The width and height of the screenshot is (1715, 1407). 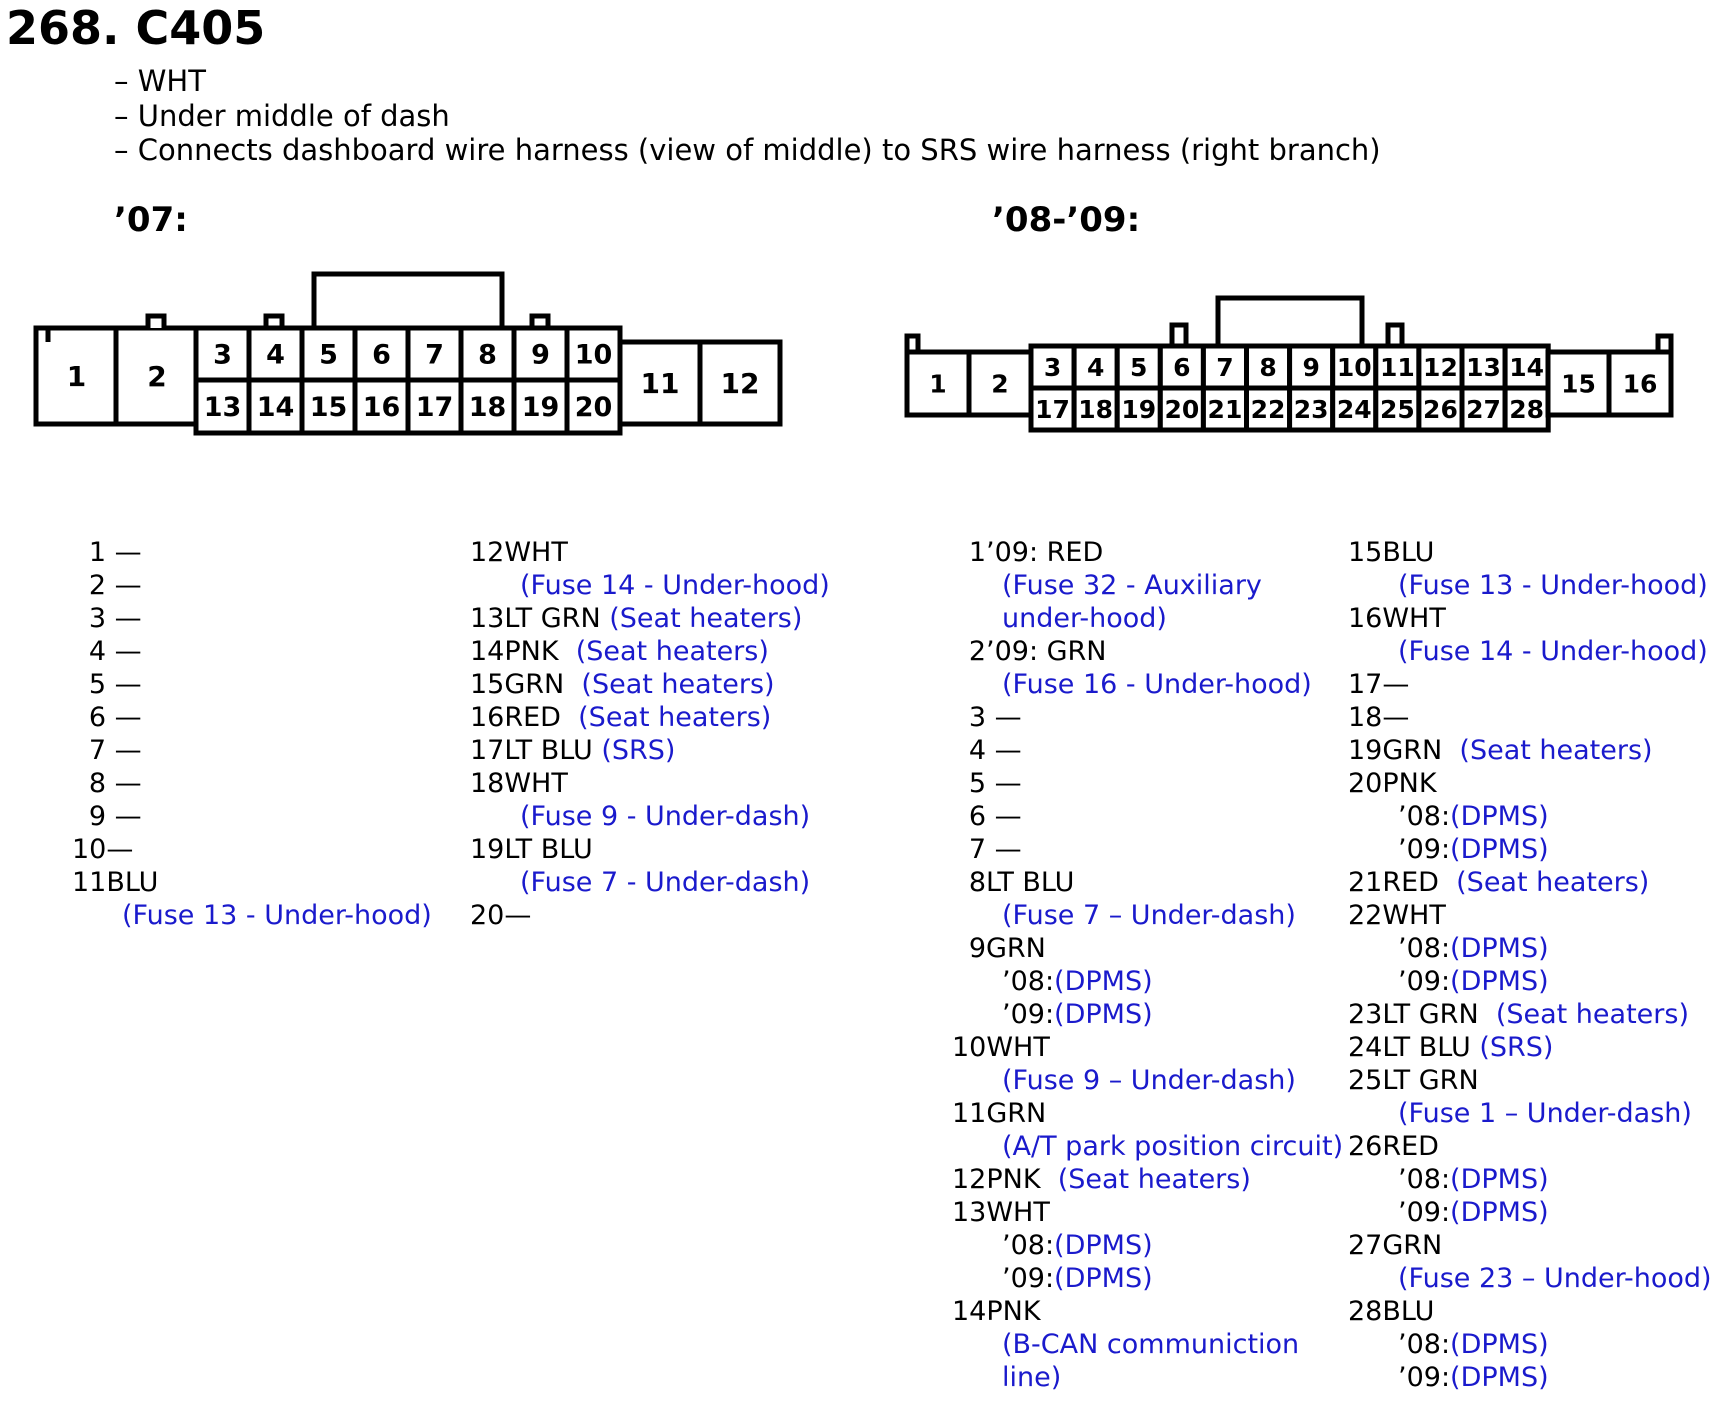 I want to click on pin-17-cavity-label: 17, so click(x=435, y=407).